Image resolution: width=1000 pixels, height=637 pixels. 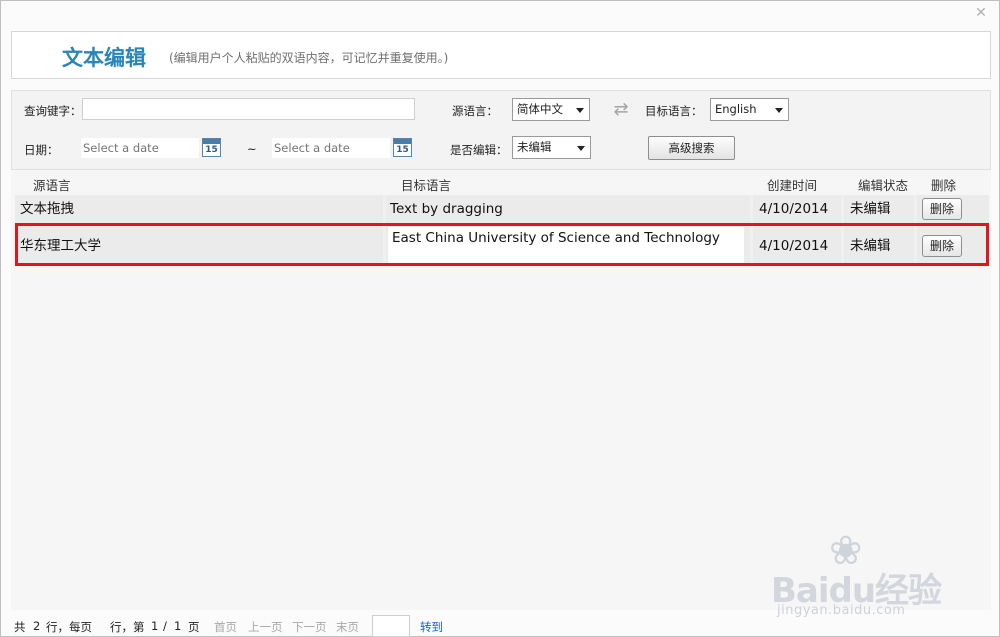 What do you see at coordinates (621, 110) in the screenshot?
I see `swap-languages-icon: ⇄` at bounding box center [621, 110].